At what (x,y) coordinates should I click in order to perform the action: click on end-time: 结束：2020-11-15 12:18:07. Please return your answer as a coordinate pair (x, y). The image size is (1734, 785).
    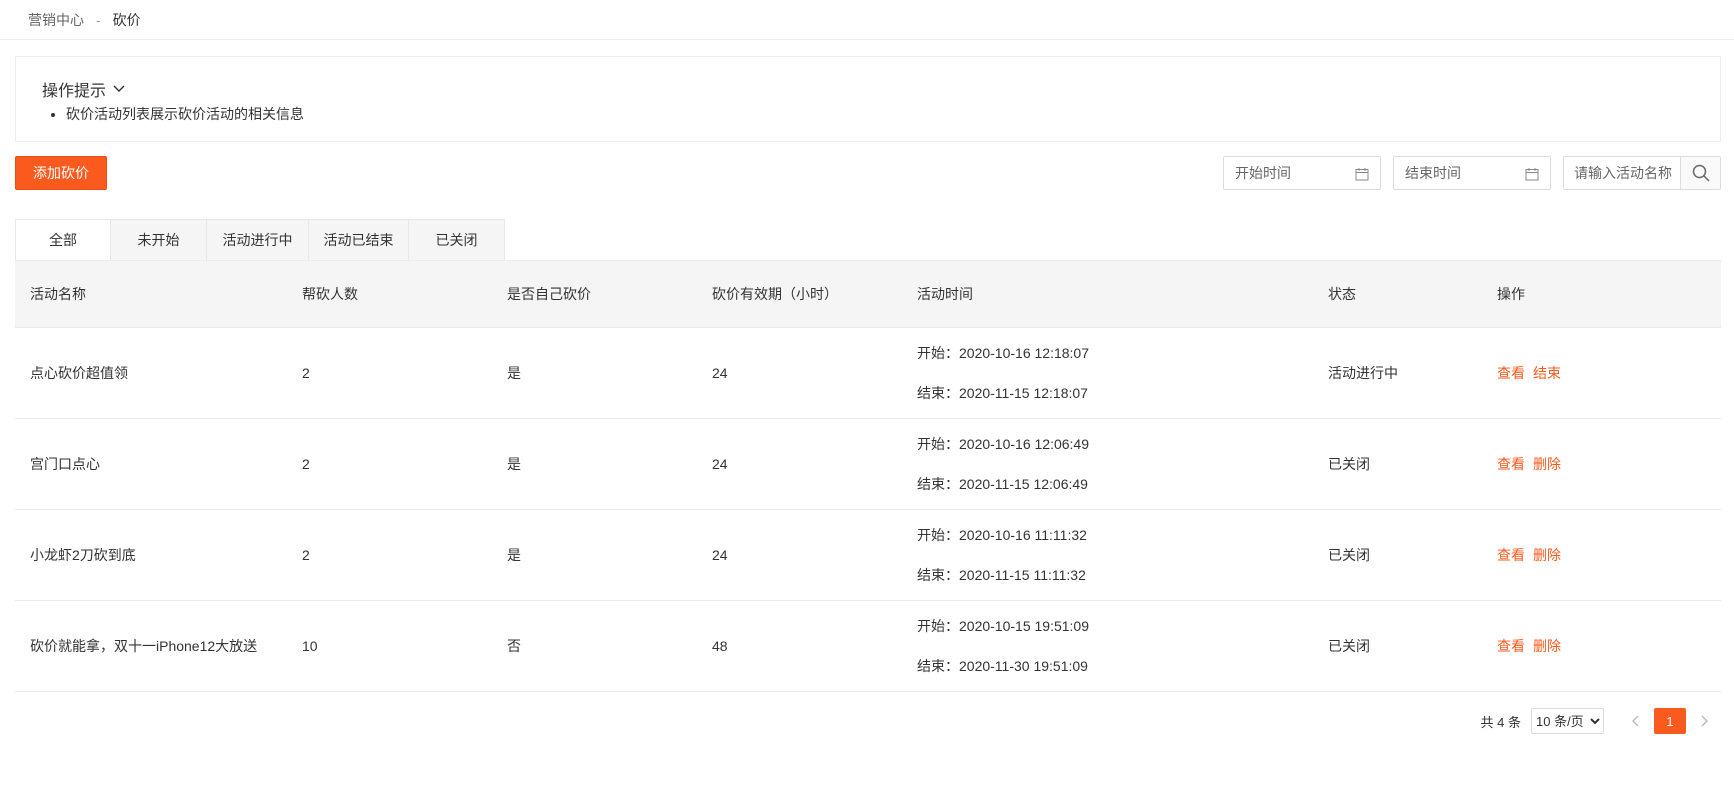
    Looking at the image, I should click on (1002, 392).